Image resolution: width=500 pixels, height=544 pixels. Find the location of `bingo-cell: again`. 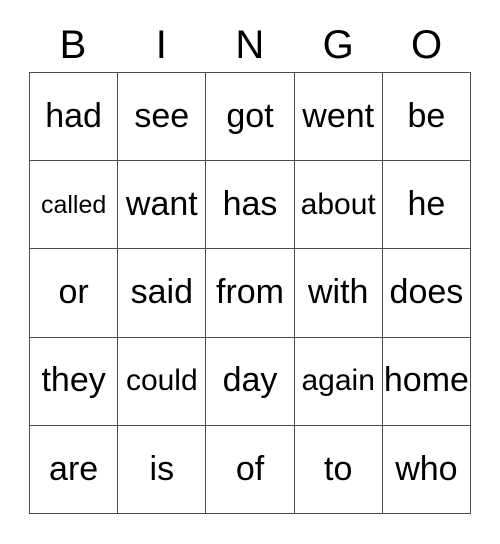

bingo-cell: again is located at coordinates (338, 381).